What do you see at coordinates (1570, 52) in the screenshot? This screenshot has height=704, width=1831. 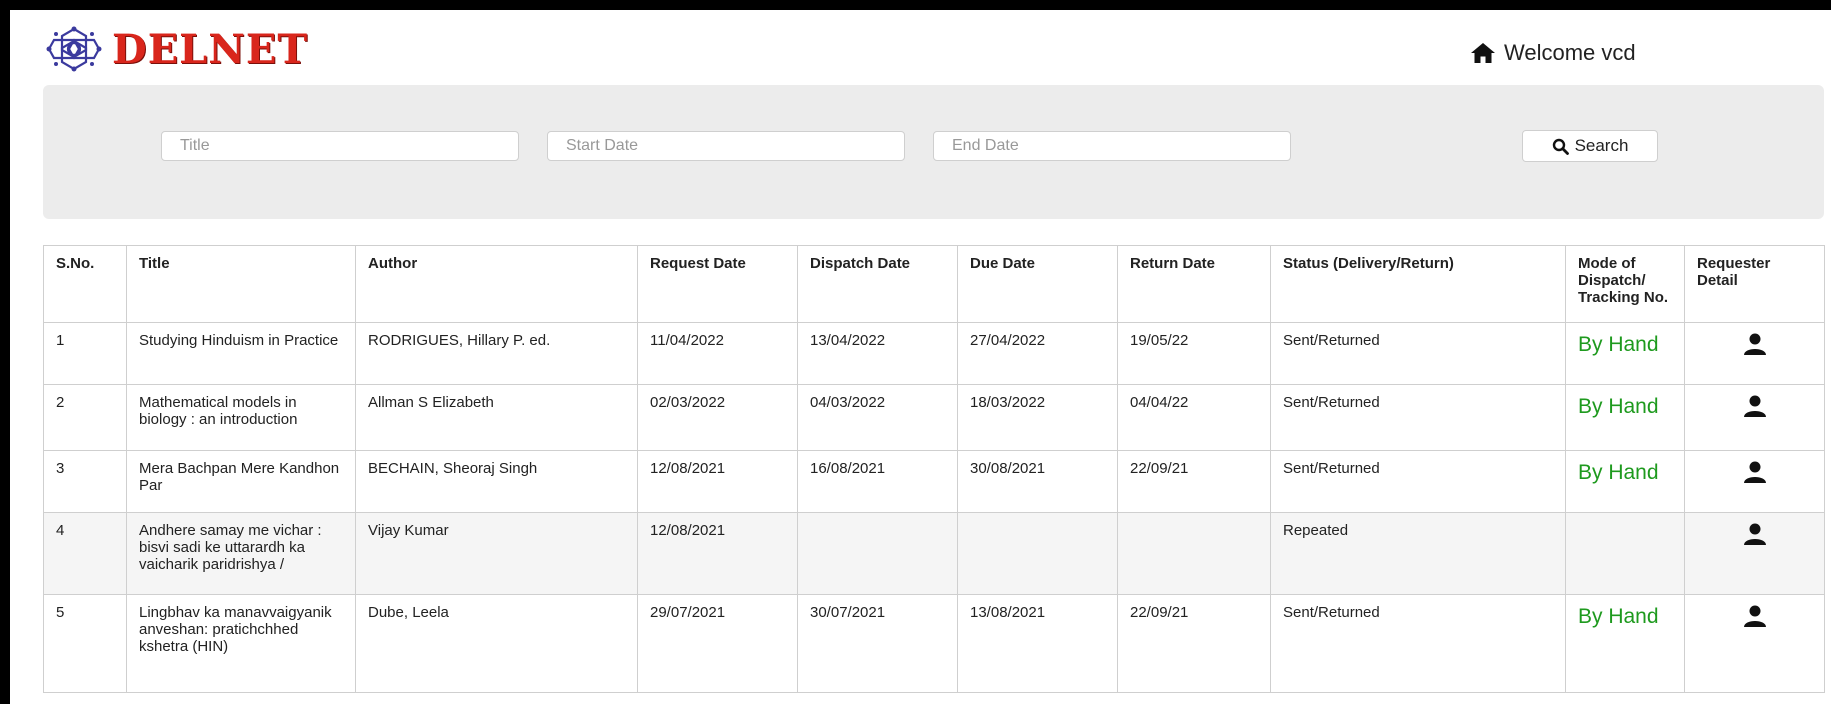 I see `welcome-text: Welcome vcd` at bounding box center [1570, 52].